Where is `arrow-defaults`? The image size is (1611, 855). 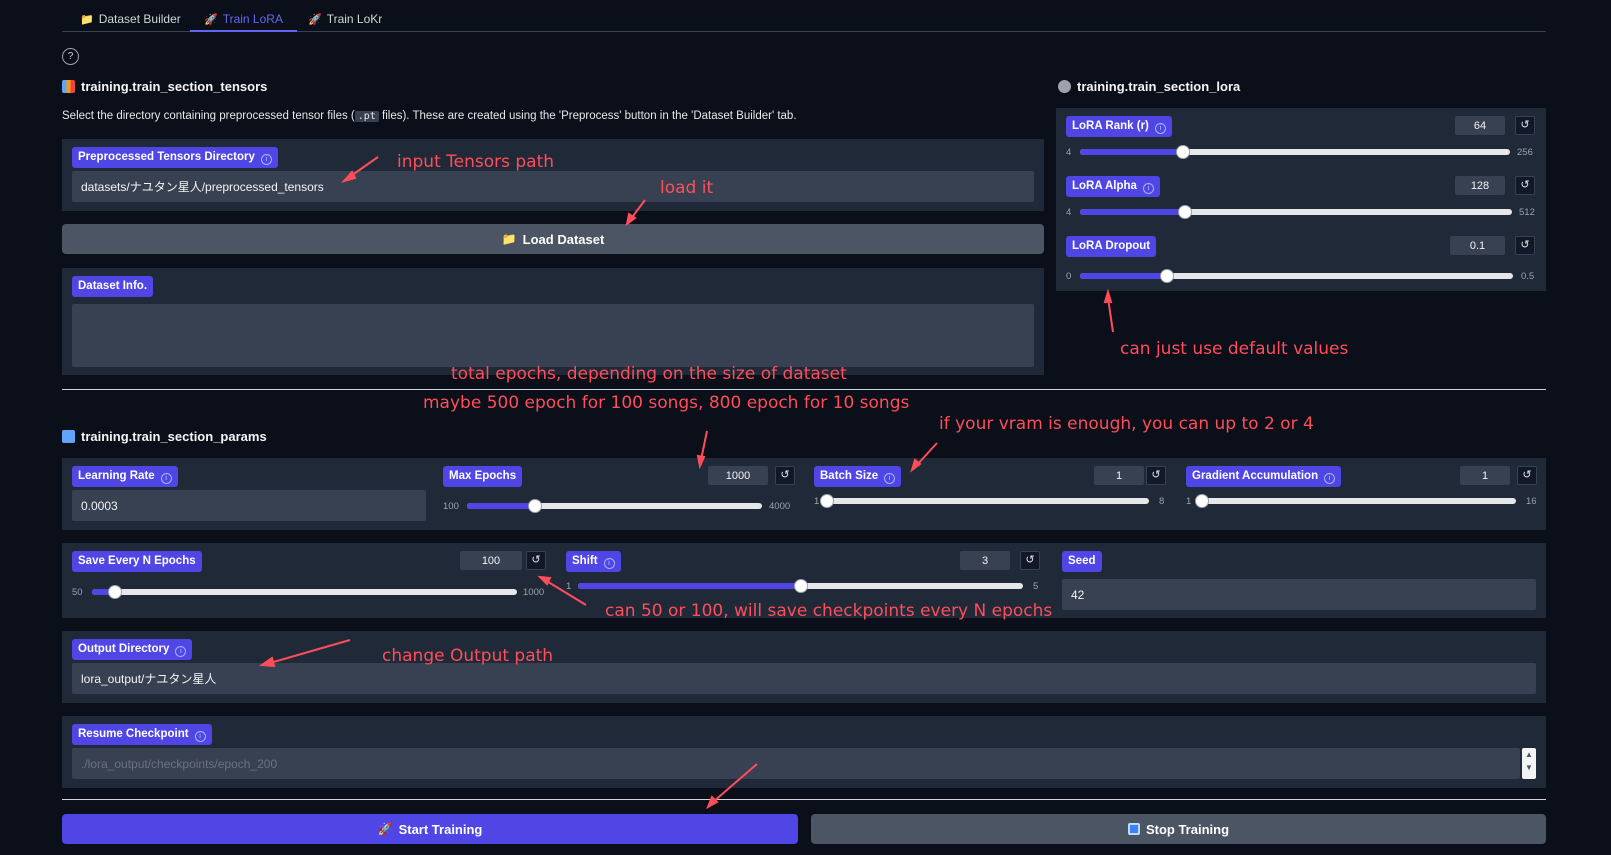 arrow-defaults is located at coordinates (1110, 315).